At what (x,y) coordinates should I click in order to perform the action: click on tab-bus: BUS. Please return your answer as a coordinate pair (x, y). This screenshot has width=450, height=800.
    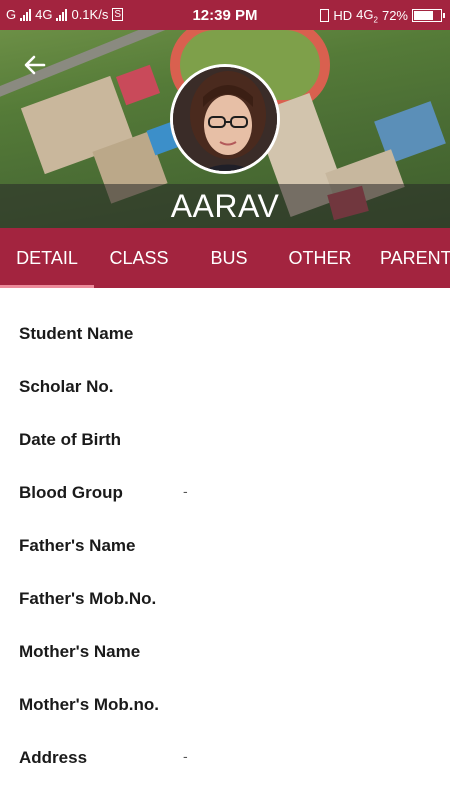
    Looking at the image, I should click on (229, 258).